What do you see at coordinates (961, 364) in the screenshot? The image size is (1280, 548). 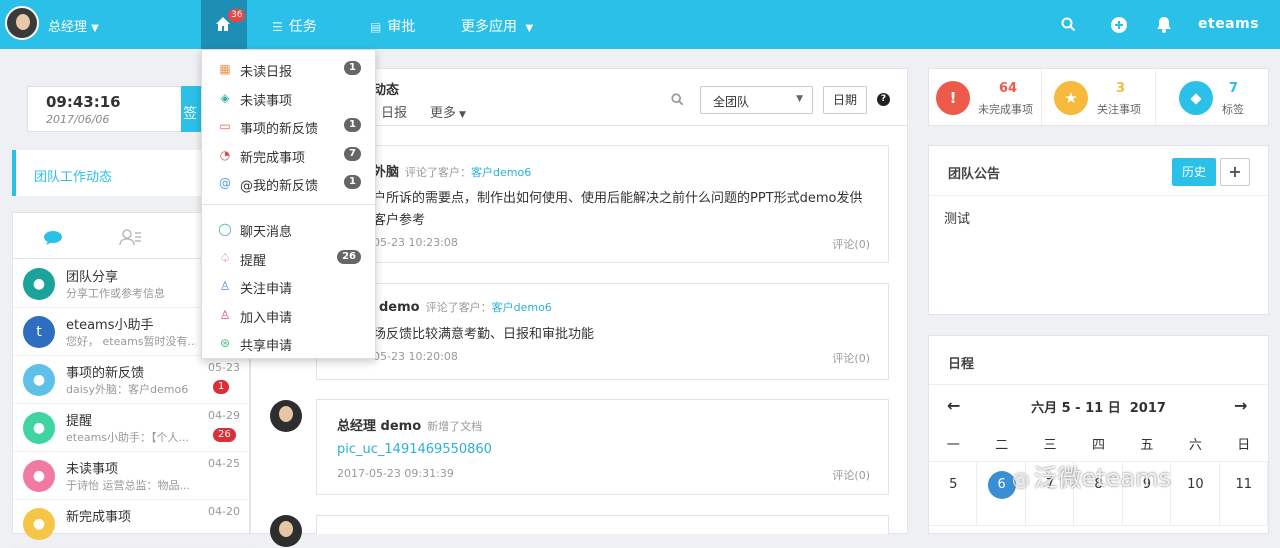 I see `schedule-title: 日程` at bounding box center [961, 364].